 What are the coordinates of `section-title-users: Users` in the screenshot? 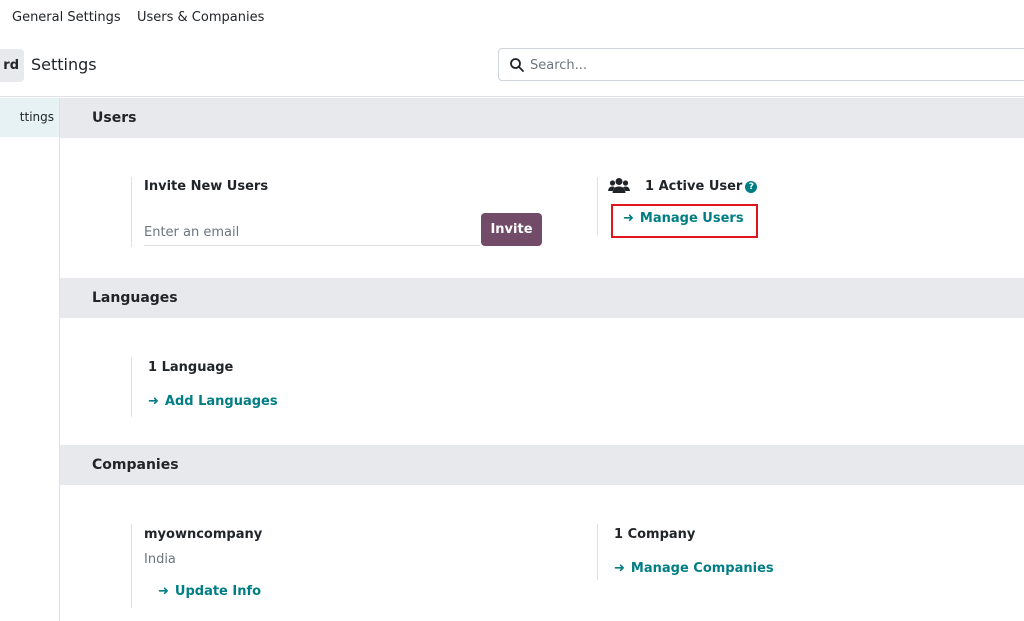 It's located at (114, 118).